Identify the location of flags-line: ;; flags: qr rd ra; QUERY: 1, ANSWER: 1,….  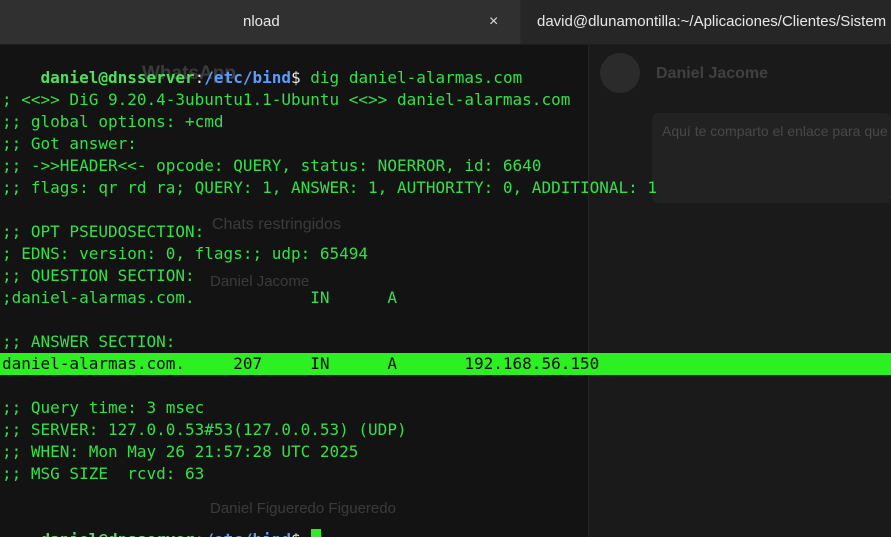
(330, 187).